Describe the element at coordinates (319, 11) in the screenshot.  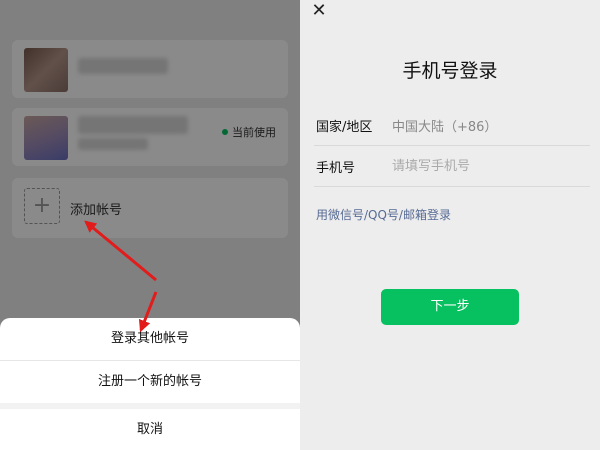
I see `close-icon: ✕` at that location.